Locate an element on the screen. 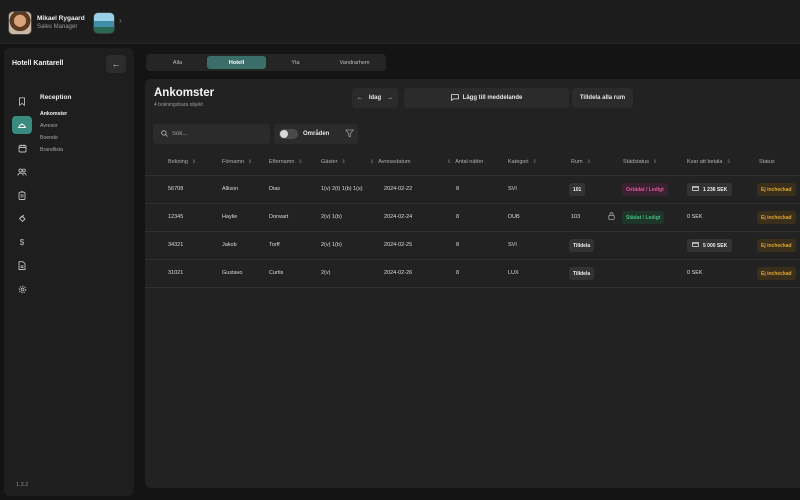 Image resolution: width=800 pixels, height=500 pixels. areas-toggle-switch is located at coordinates (288, 134).